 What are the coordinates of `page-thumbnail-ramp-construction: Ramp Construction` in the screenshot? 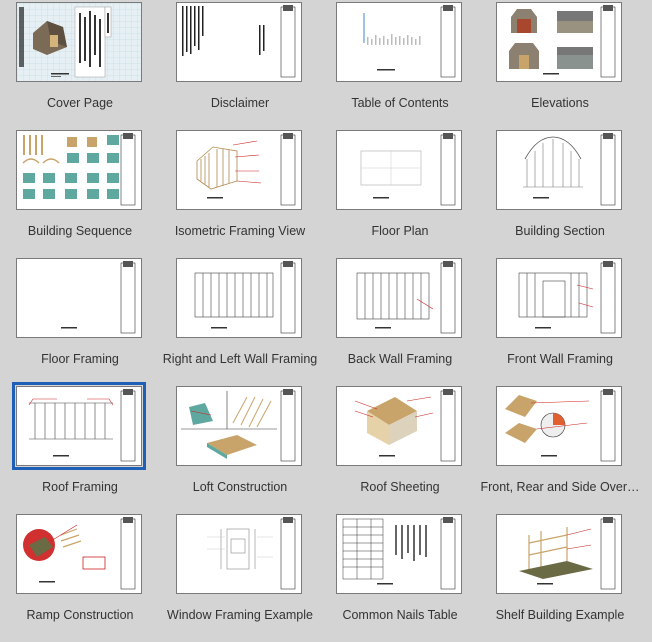 It's located at (80, 576).